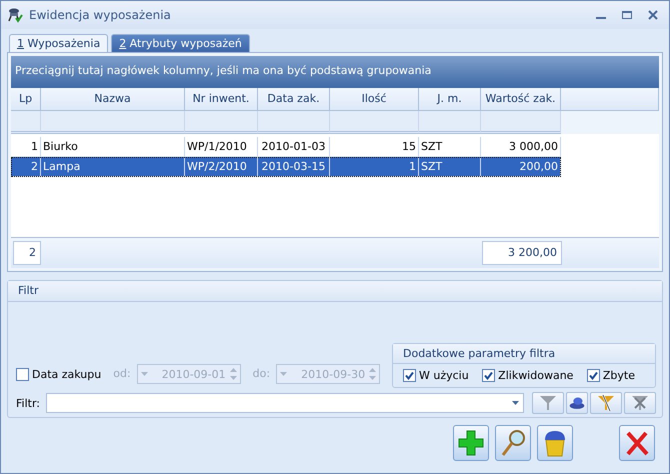 The height and width of the screenshot is (474, 670). What do you see at coordinates (122, 374) in the screenshot?
I see `field-label: od:` at bounding box center [122, 374].